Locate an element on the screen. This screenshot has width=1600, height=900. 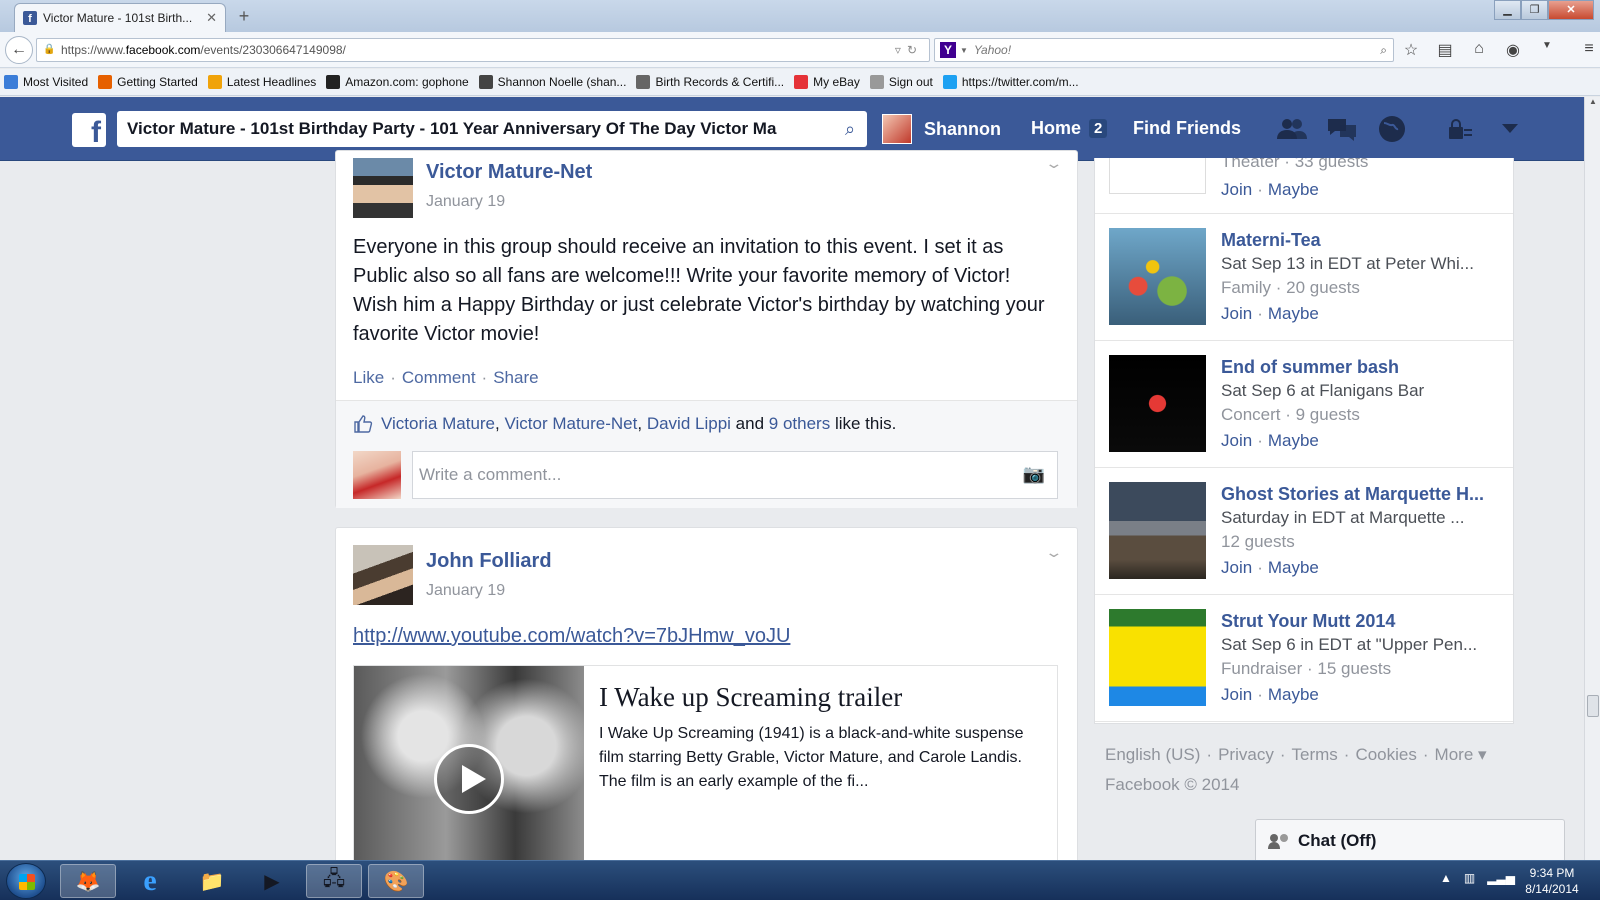
share-button: Share is located at coordinates (515, 377).